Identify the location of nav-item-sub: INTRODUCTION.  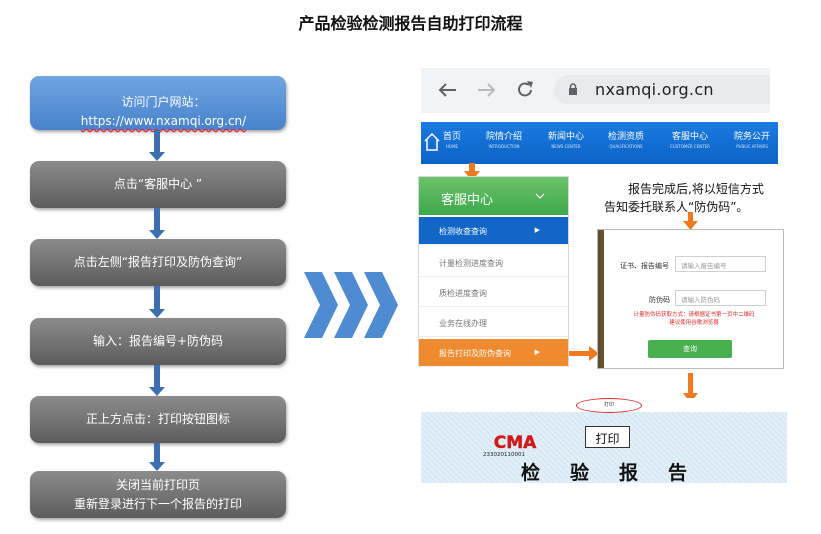
(504, 146).